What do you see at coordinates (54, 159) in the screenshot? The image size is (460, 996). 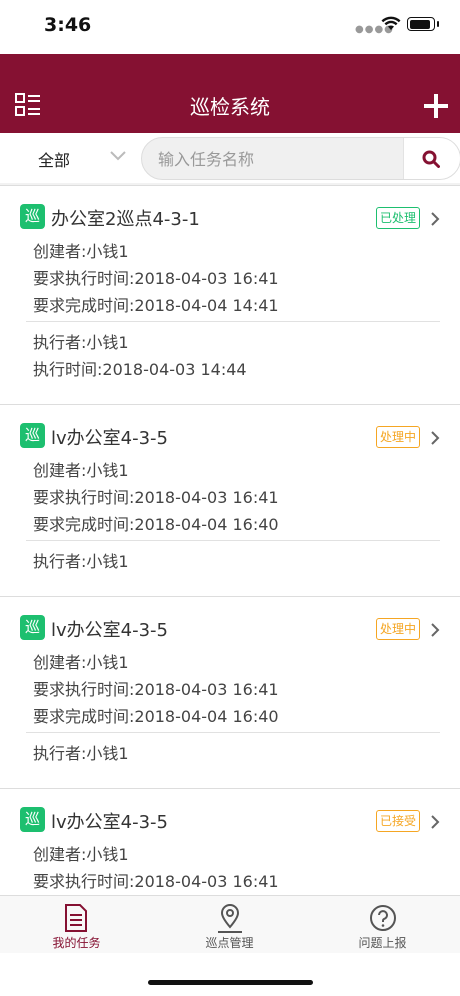 I see `scope-dropdown: 全部` at bounding box center [54, 159].